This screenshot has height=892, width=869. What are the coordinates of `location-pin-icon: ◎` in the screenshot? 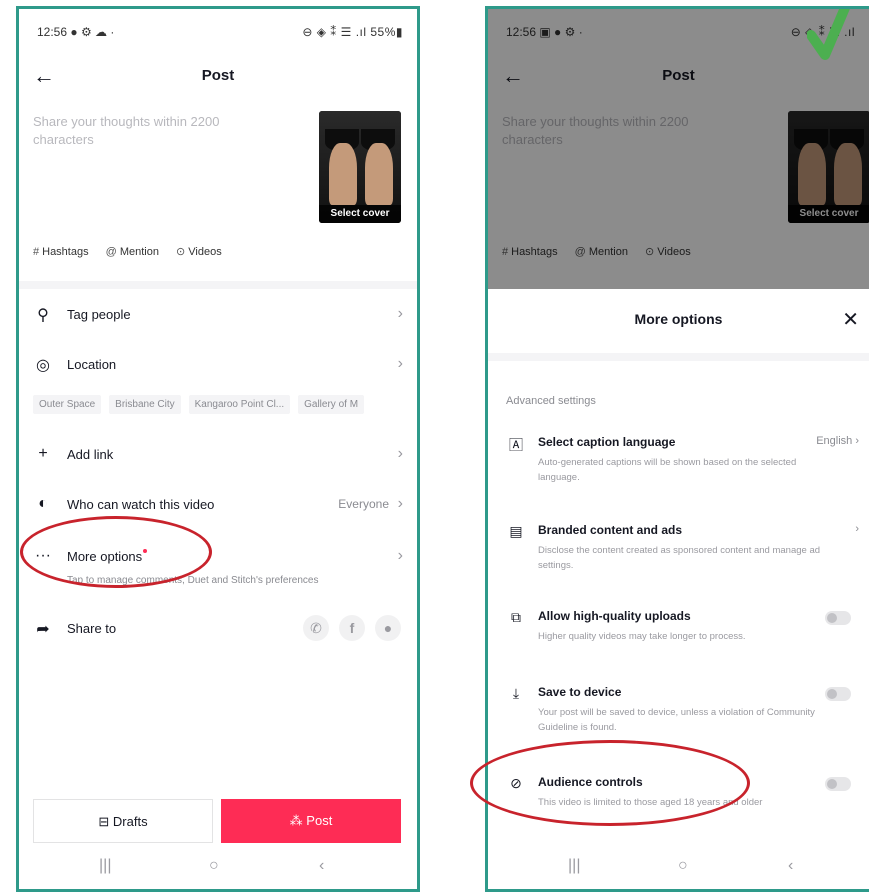 It's located at (43, 365).